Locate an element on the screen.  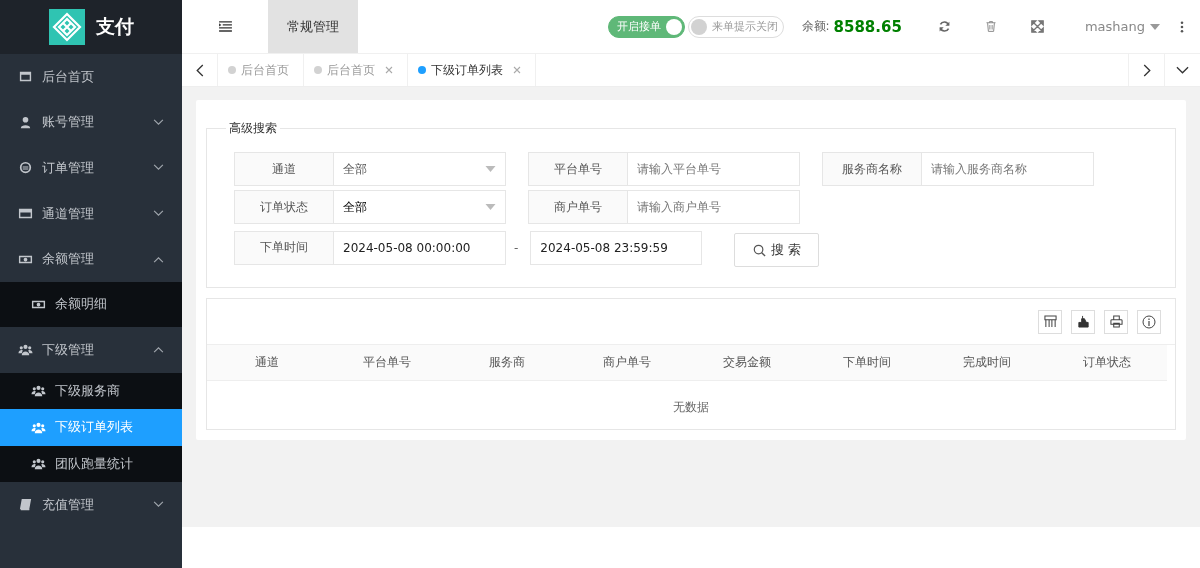
print-icon is located at coordinates (1116, 321).